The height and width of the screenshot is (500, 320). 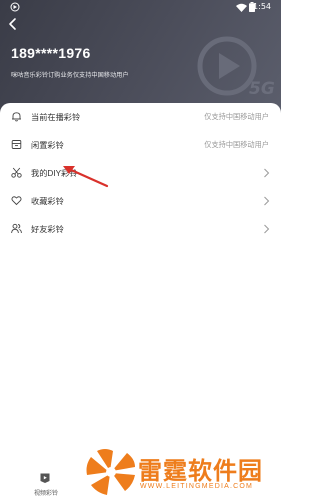 I want to click on clock: 1:54, so click(x=262, y=6).